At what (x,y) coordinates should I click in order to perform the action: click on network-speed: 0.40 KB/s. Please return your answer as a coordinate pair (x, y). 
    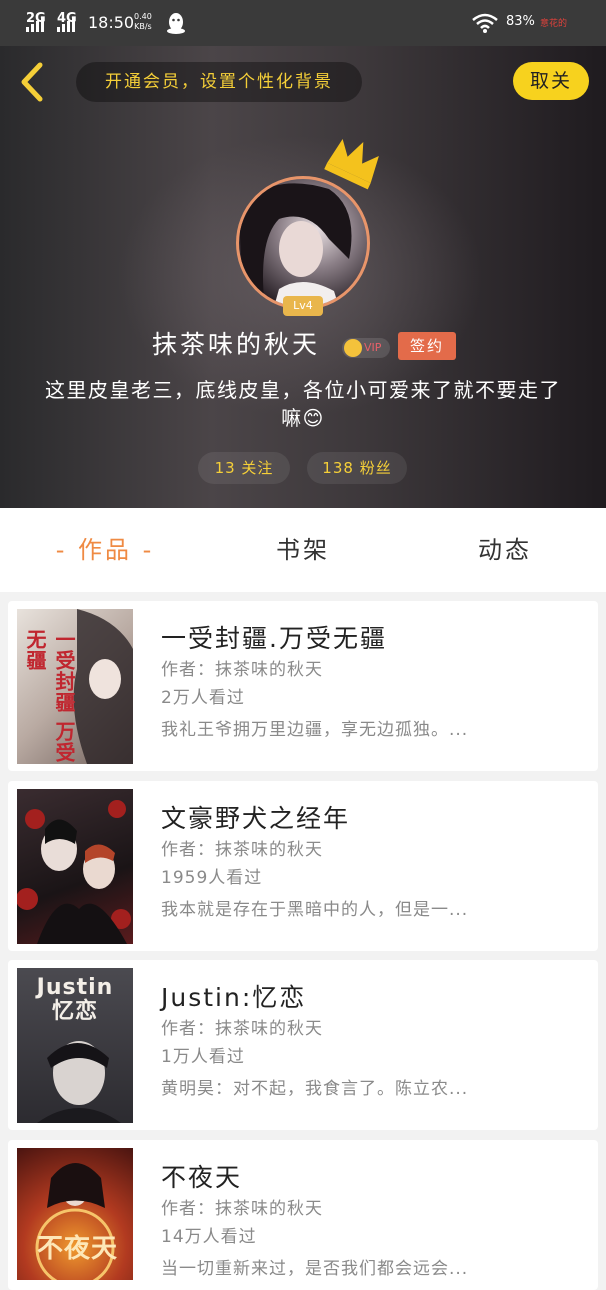
    Looking at the image, I should click on (143, 22).